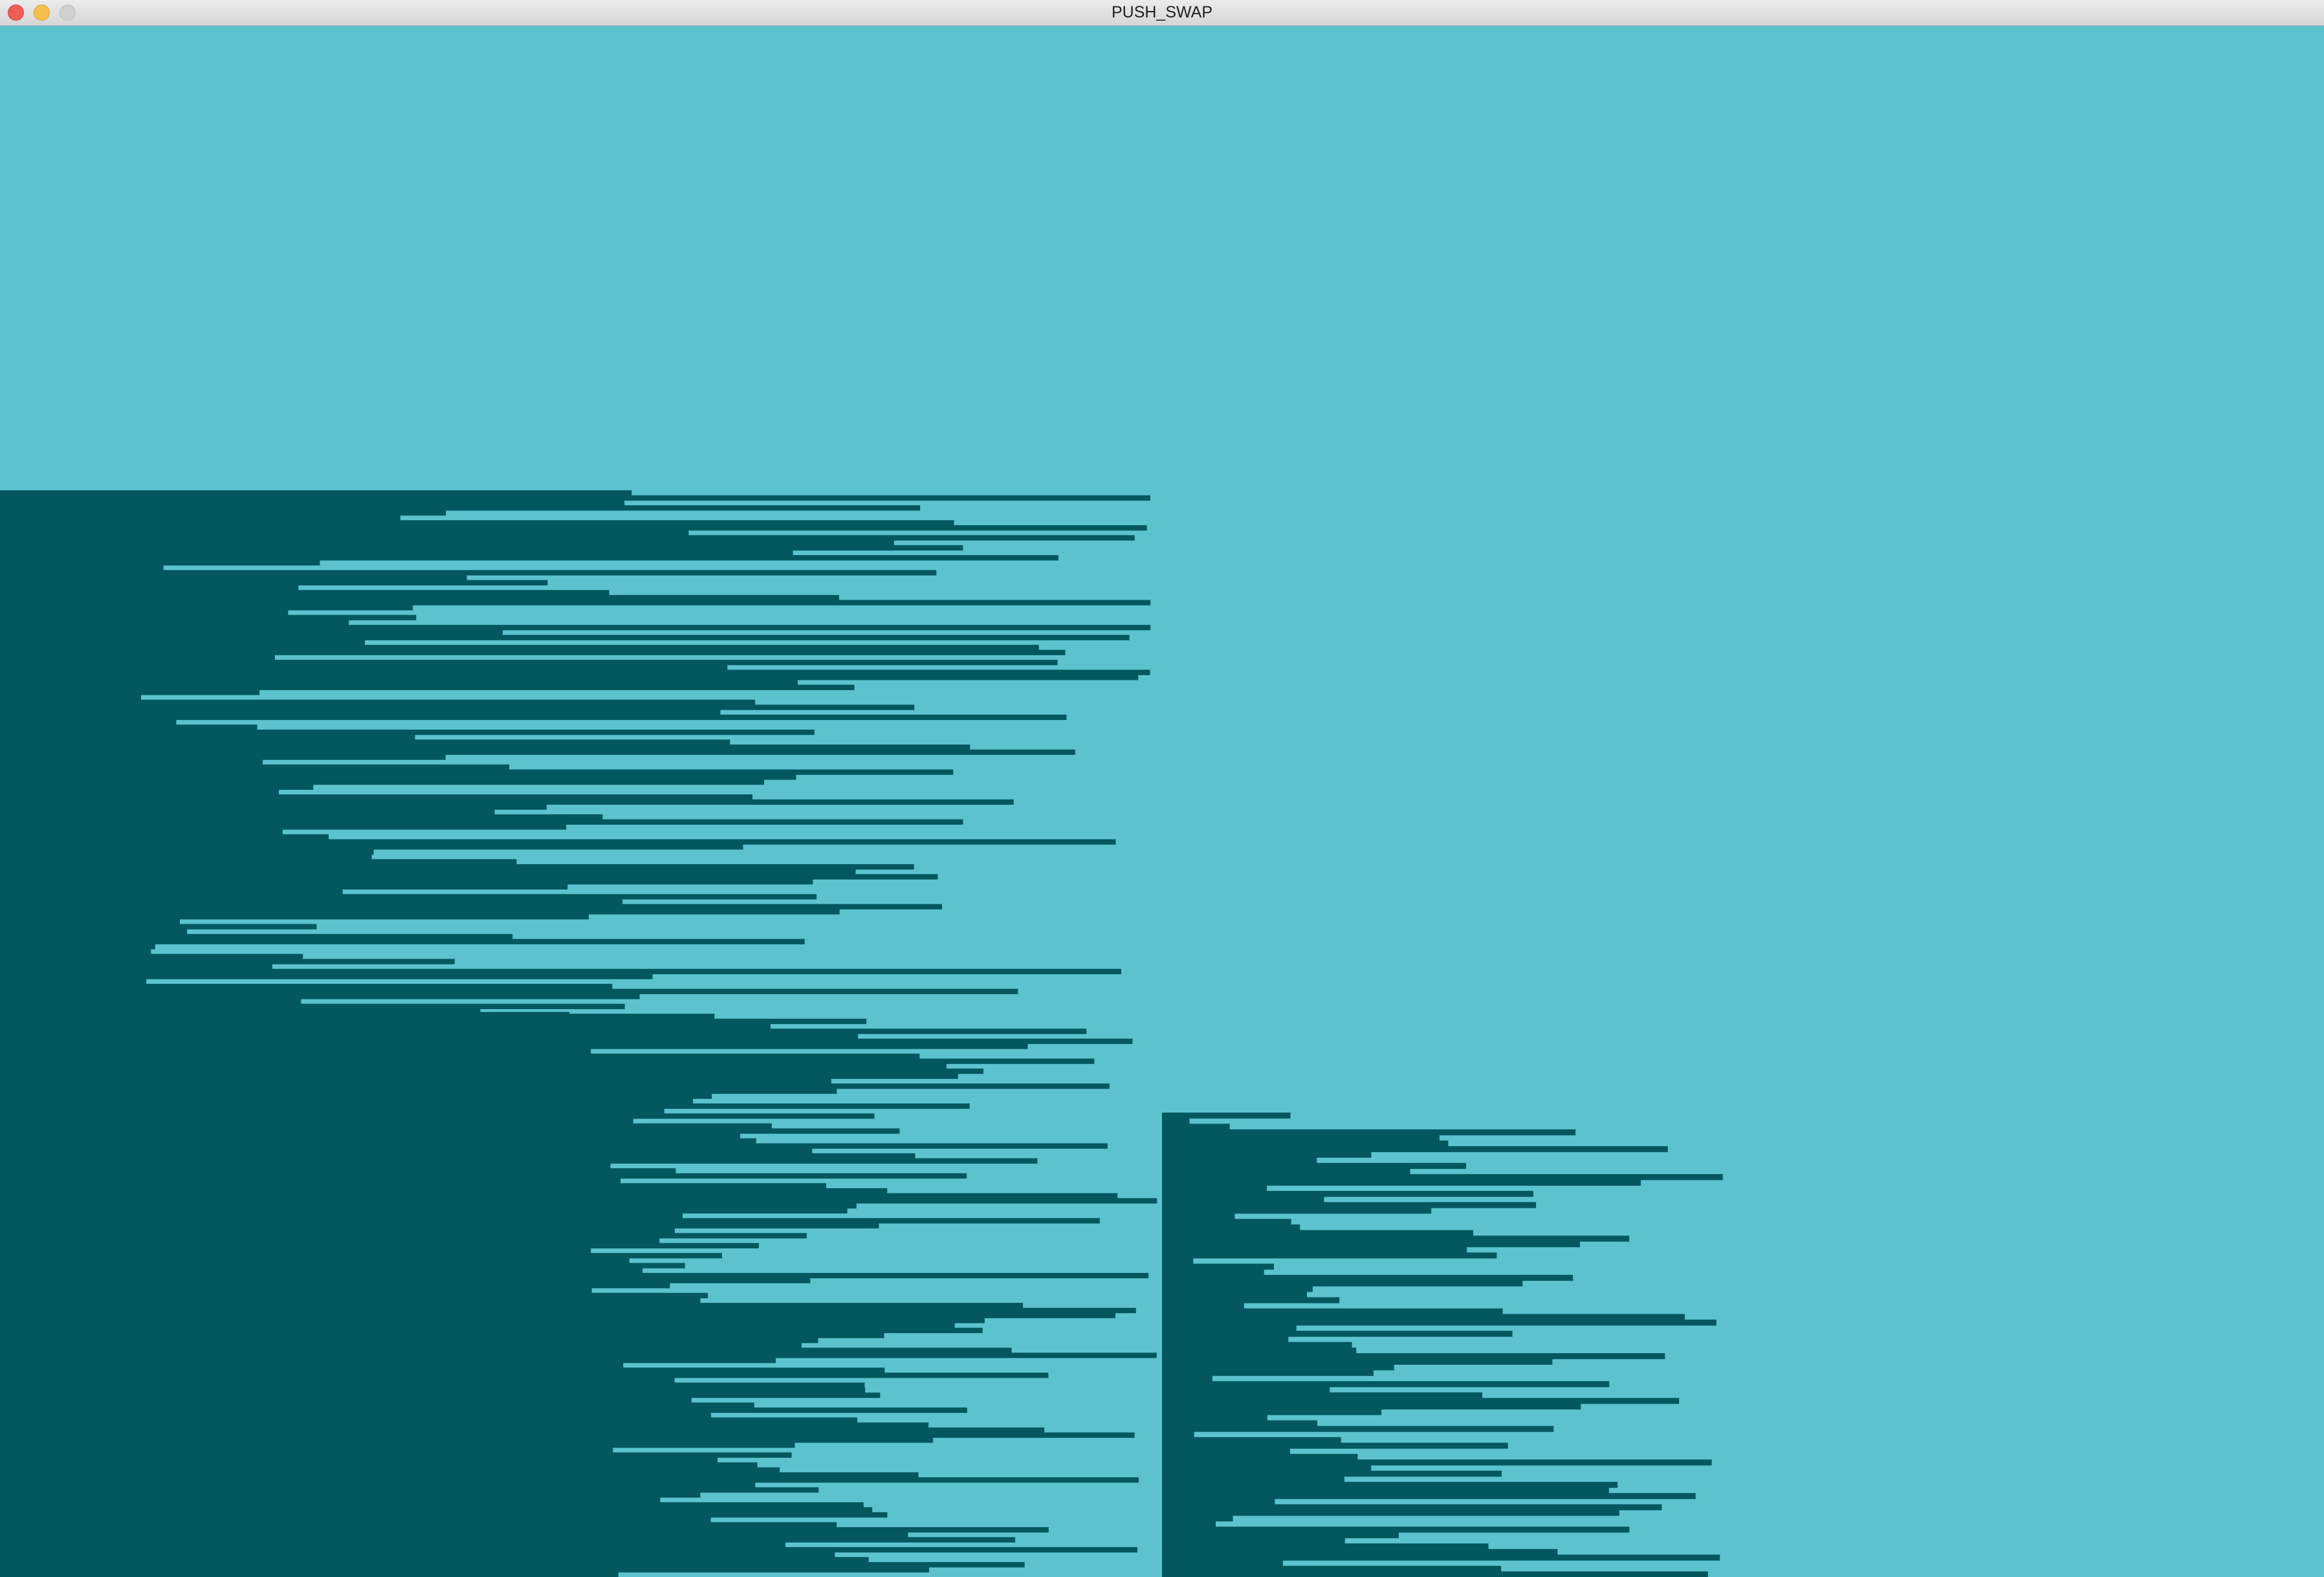 The image size is (2324, 1577). I want to click on stack-b-base, so click(1165, 1345).